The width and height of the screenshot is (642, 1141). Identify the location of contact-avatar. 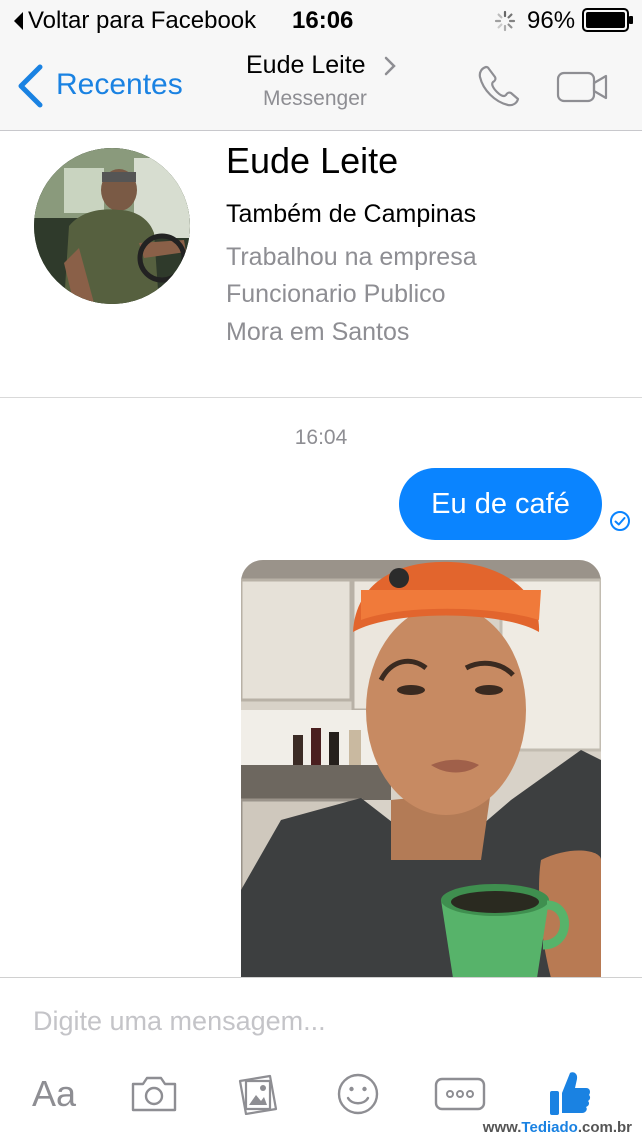
(112, 226).